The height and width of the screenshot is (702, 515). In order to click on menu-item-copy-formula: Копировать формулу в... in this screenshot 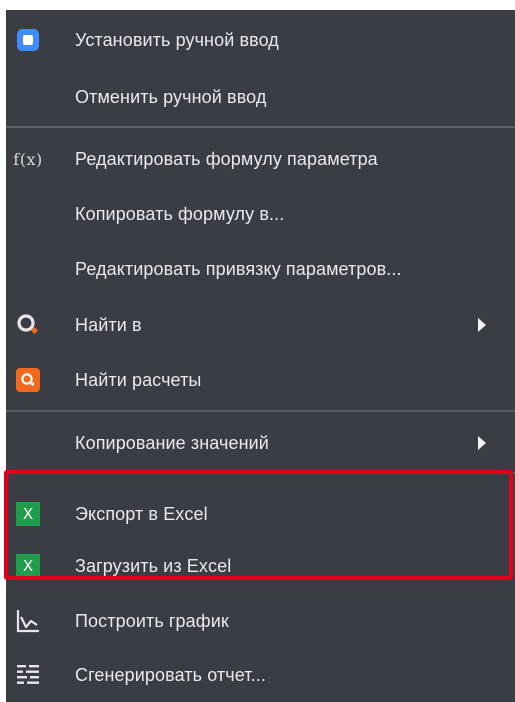, I will do `click(260, 214)`.